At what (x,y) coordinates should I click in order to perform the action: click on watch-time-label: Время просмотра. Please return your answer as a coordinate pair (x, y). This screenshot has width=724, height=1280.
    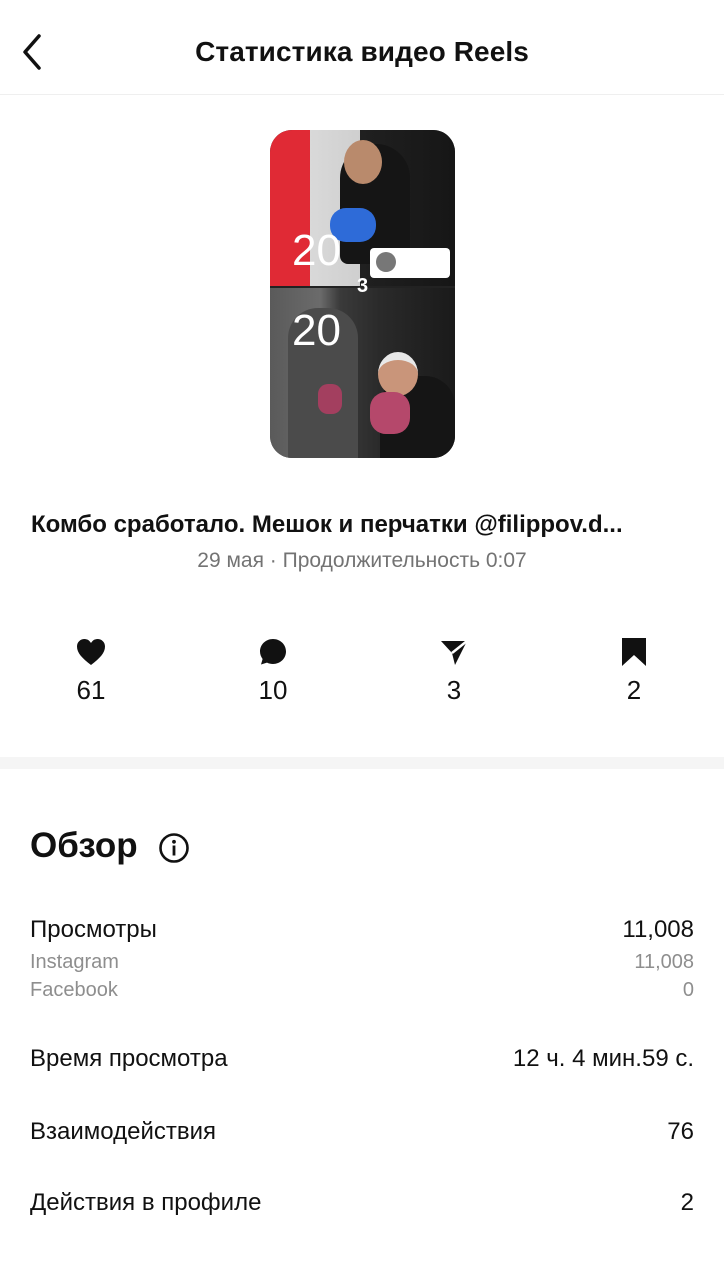
    Looking at the image, I should click on (129, 1058).